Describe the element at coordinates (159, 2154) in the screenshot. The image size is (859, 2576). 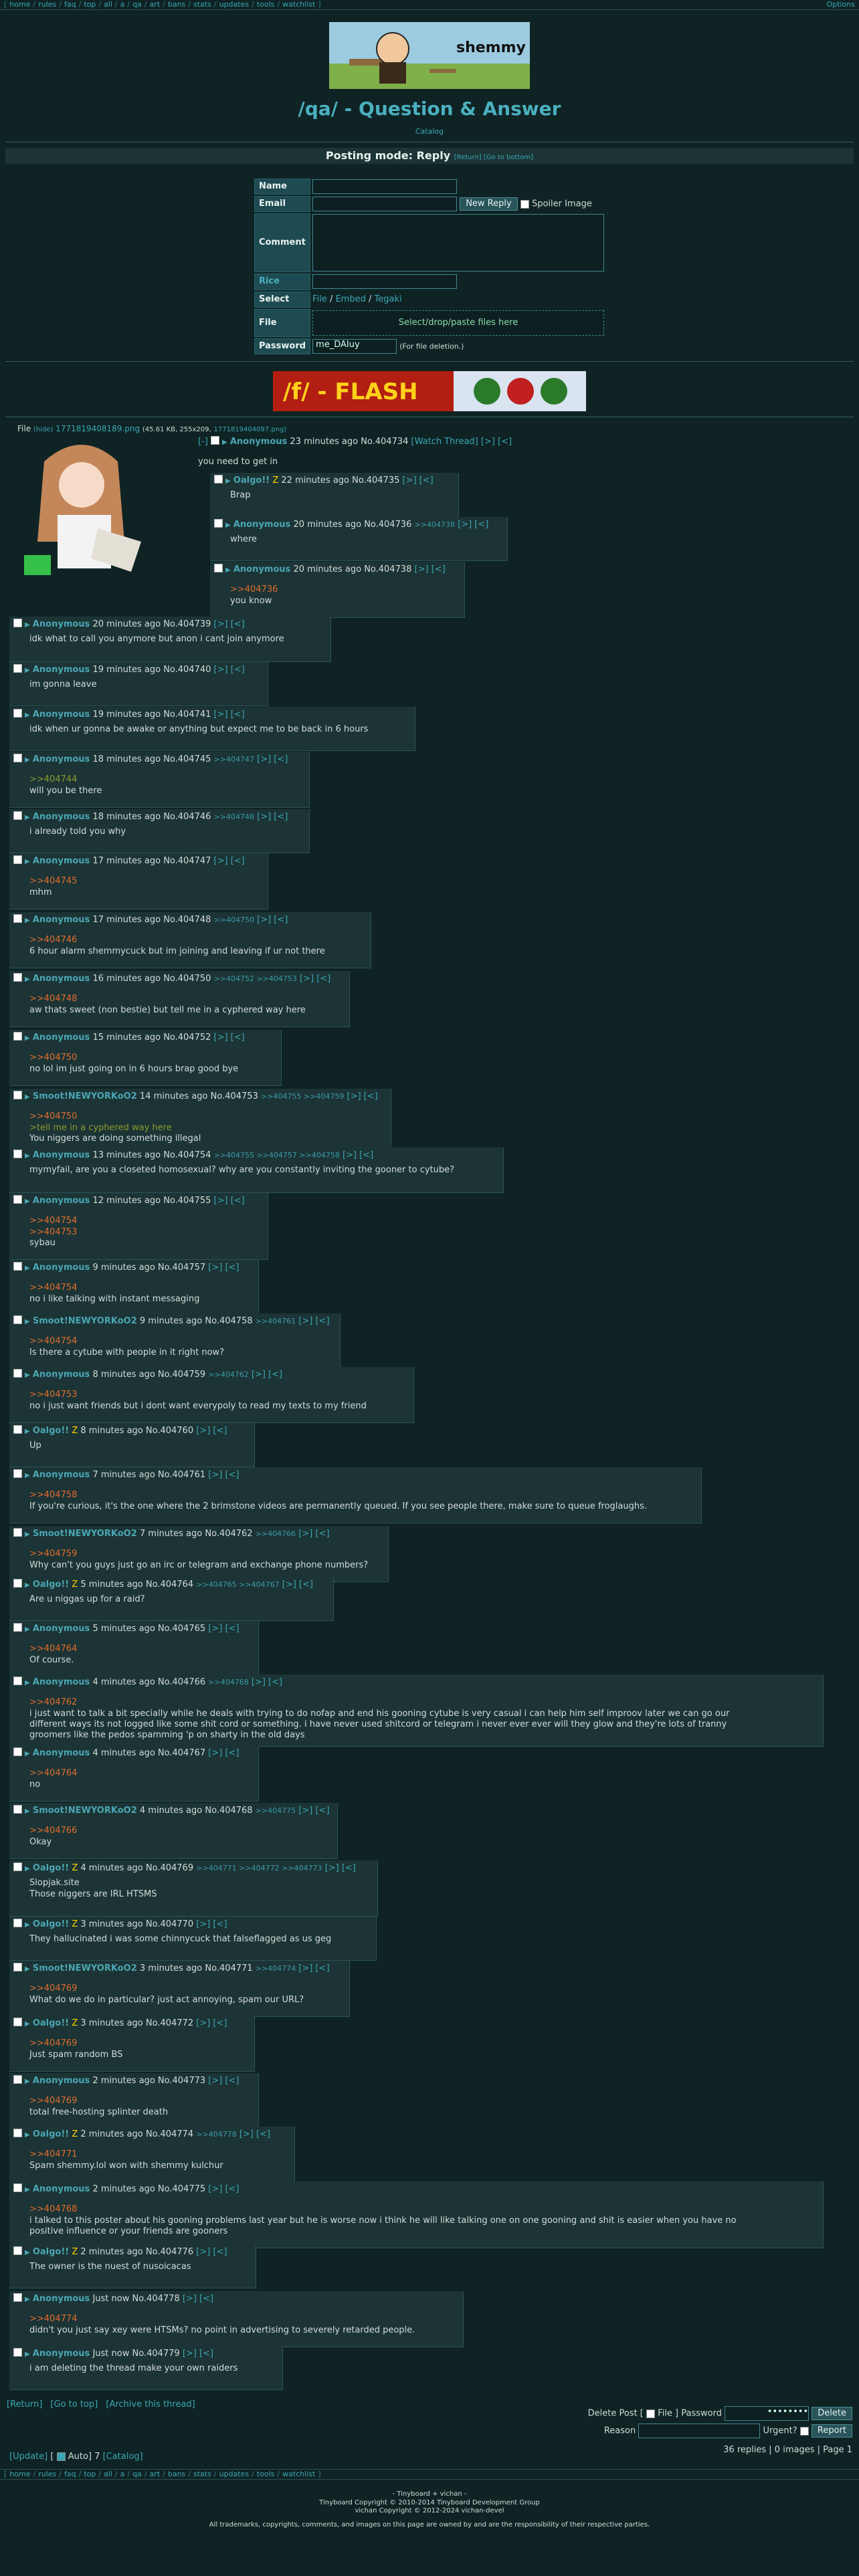
I see `quote-link: >>404771` at that location.